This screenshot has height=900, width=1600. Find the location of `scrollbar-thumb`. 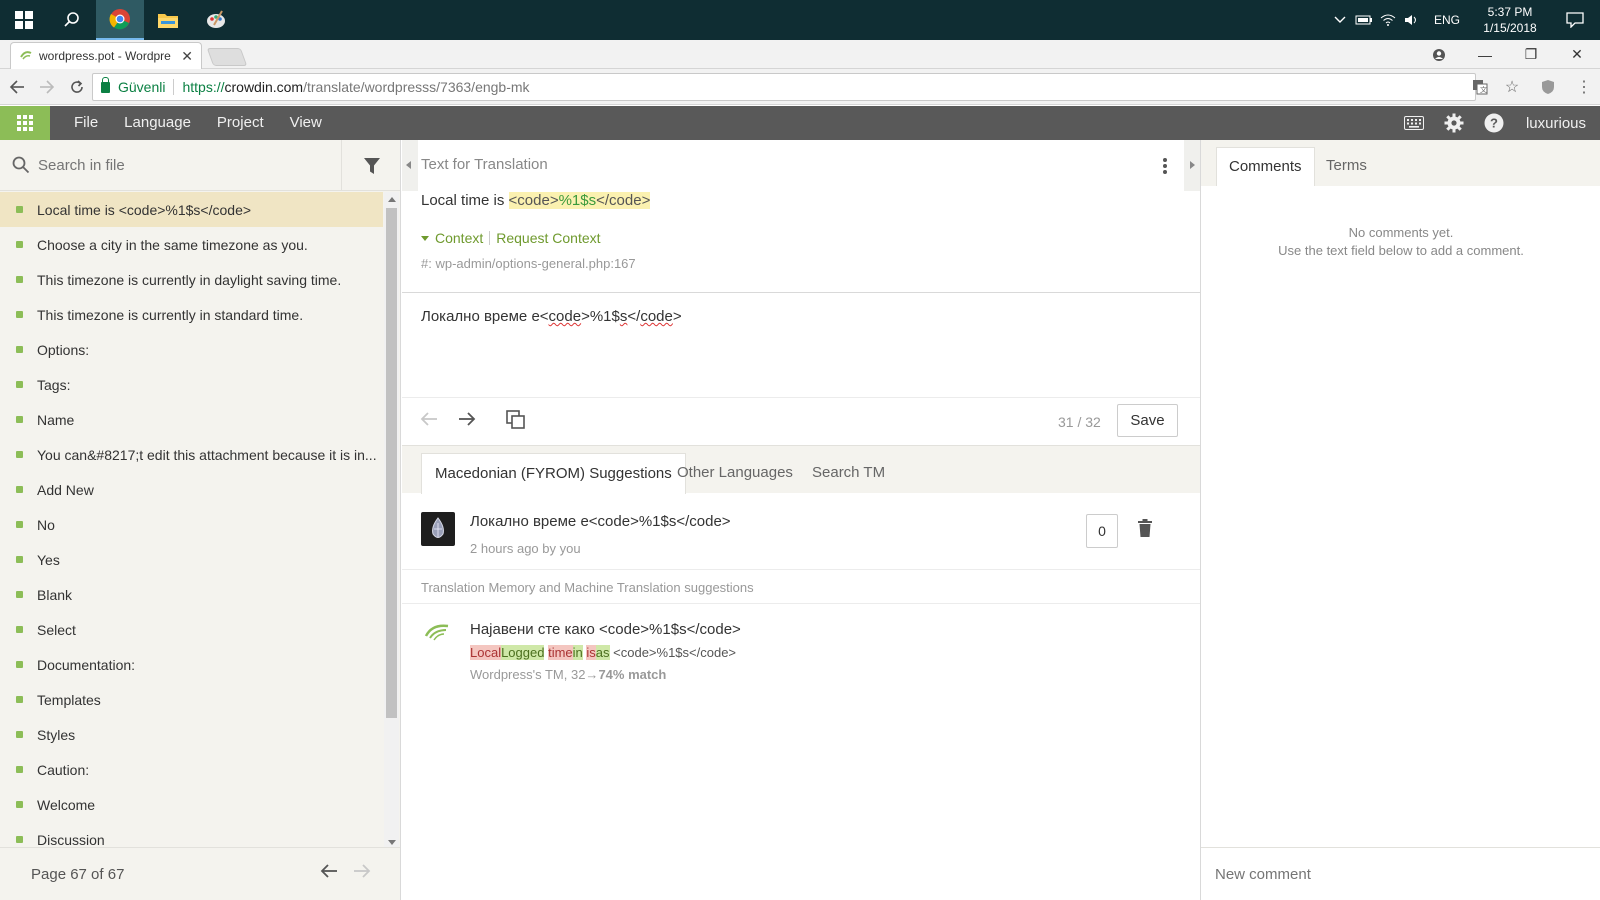

scrollbar-thumb is located at coordinates (391, 463).